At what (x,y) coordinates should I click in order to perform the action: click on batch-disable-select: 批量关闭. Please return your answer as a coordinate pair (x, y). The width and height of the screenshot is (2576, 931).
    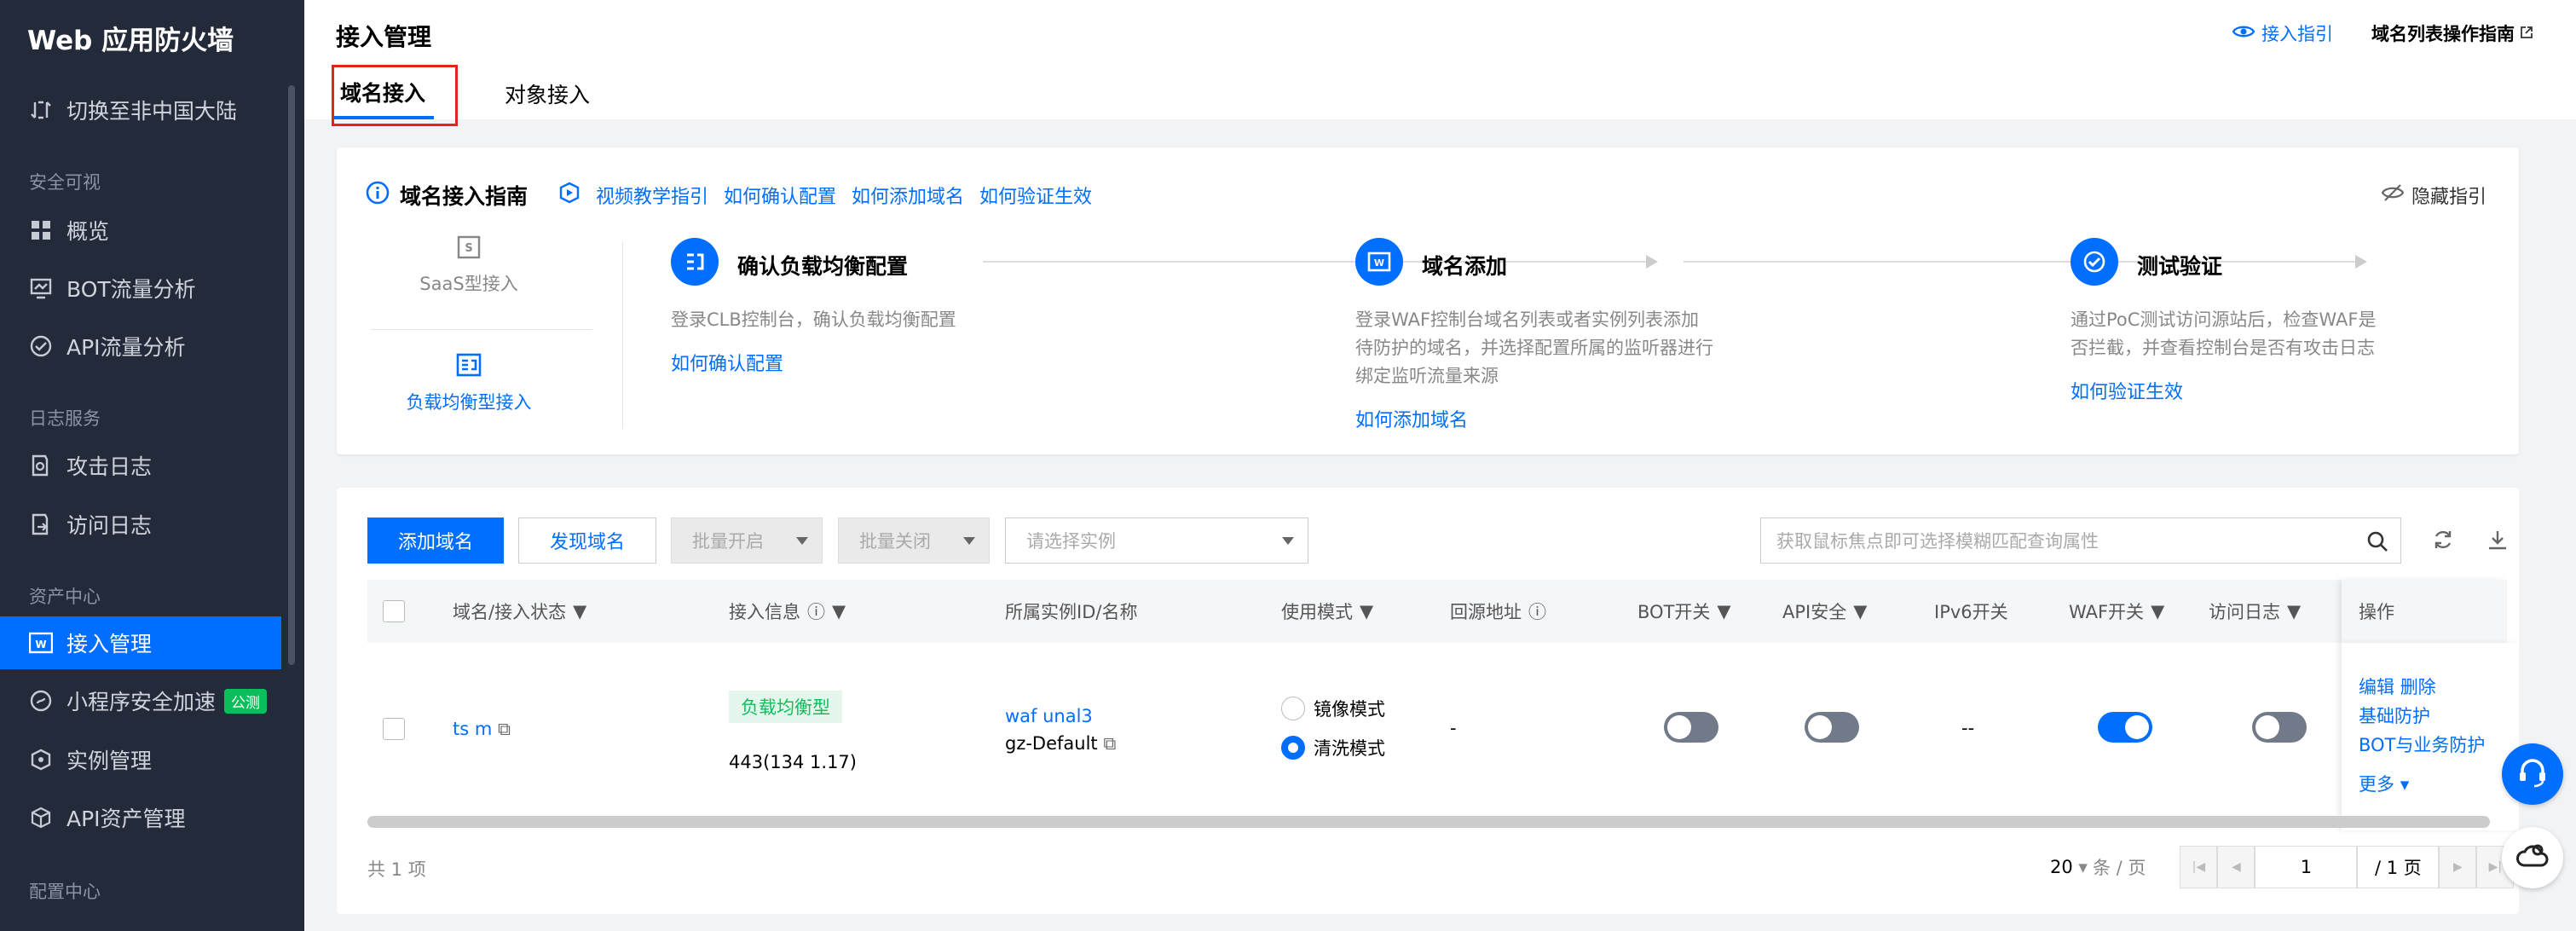
    Looking at the image, I should click on (914, 541).